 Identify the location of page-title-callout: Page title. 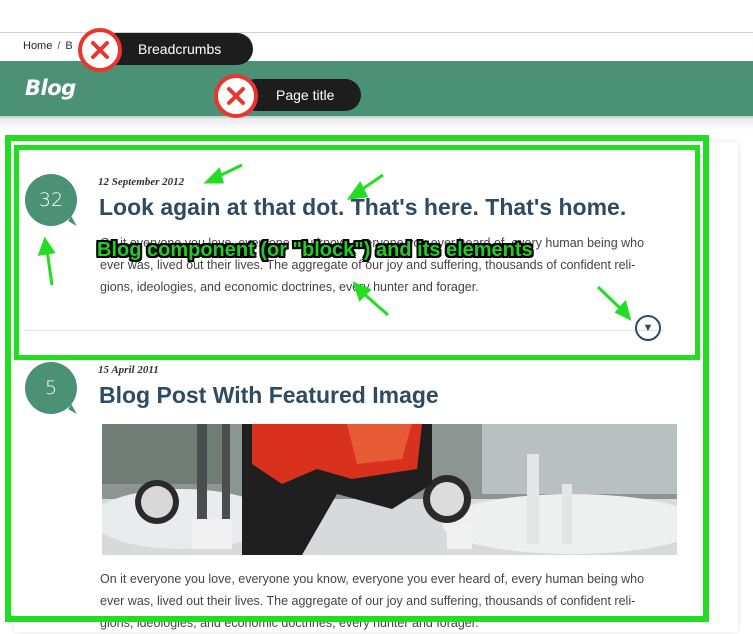
(300, 95).